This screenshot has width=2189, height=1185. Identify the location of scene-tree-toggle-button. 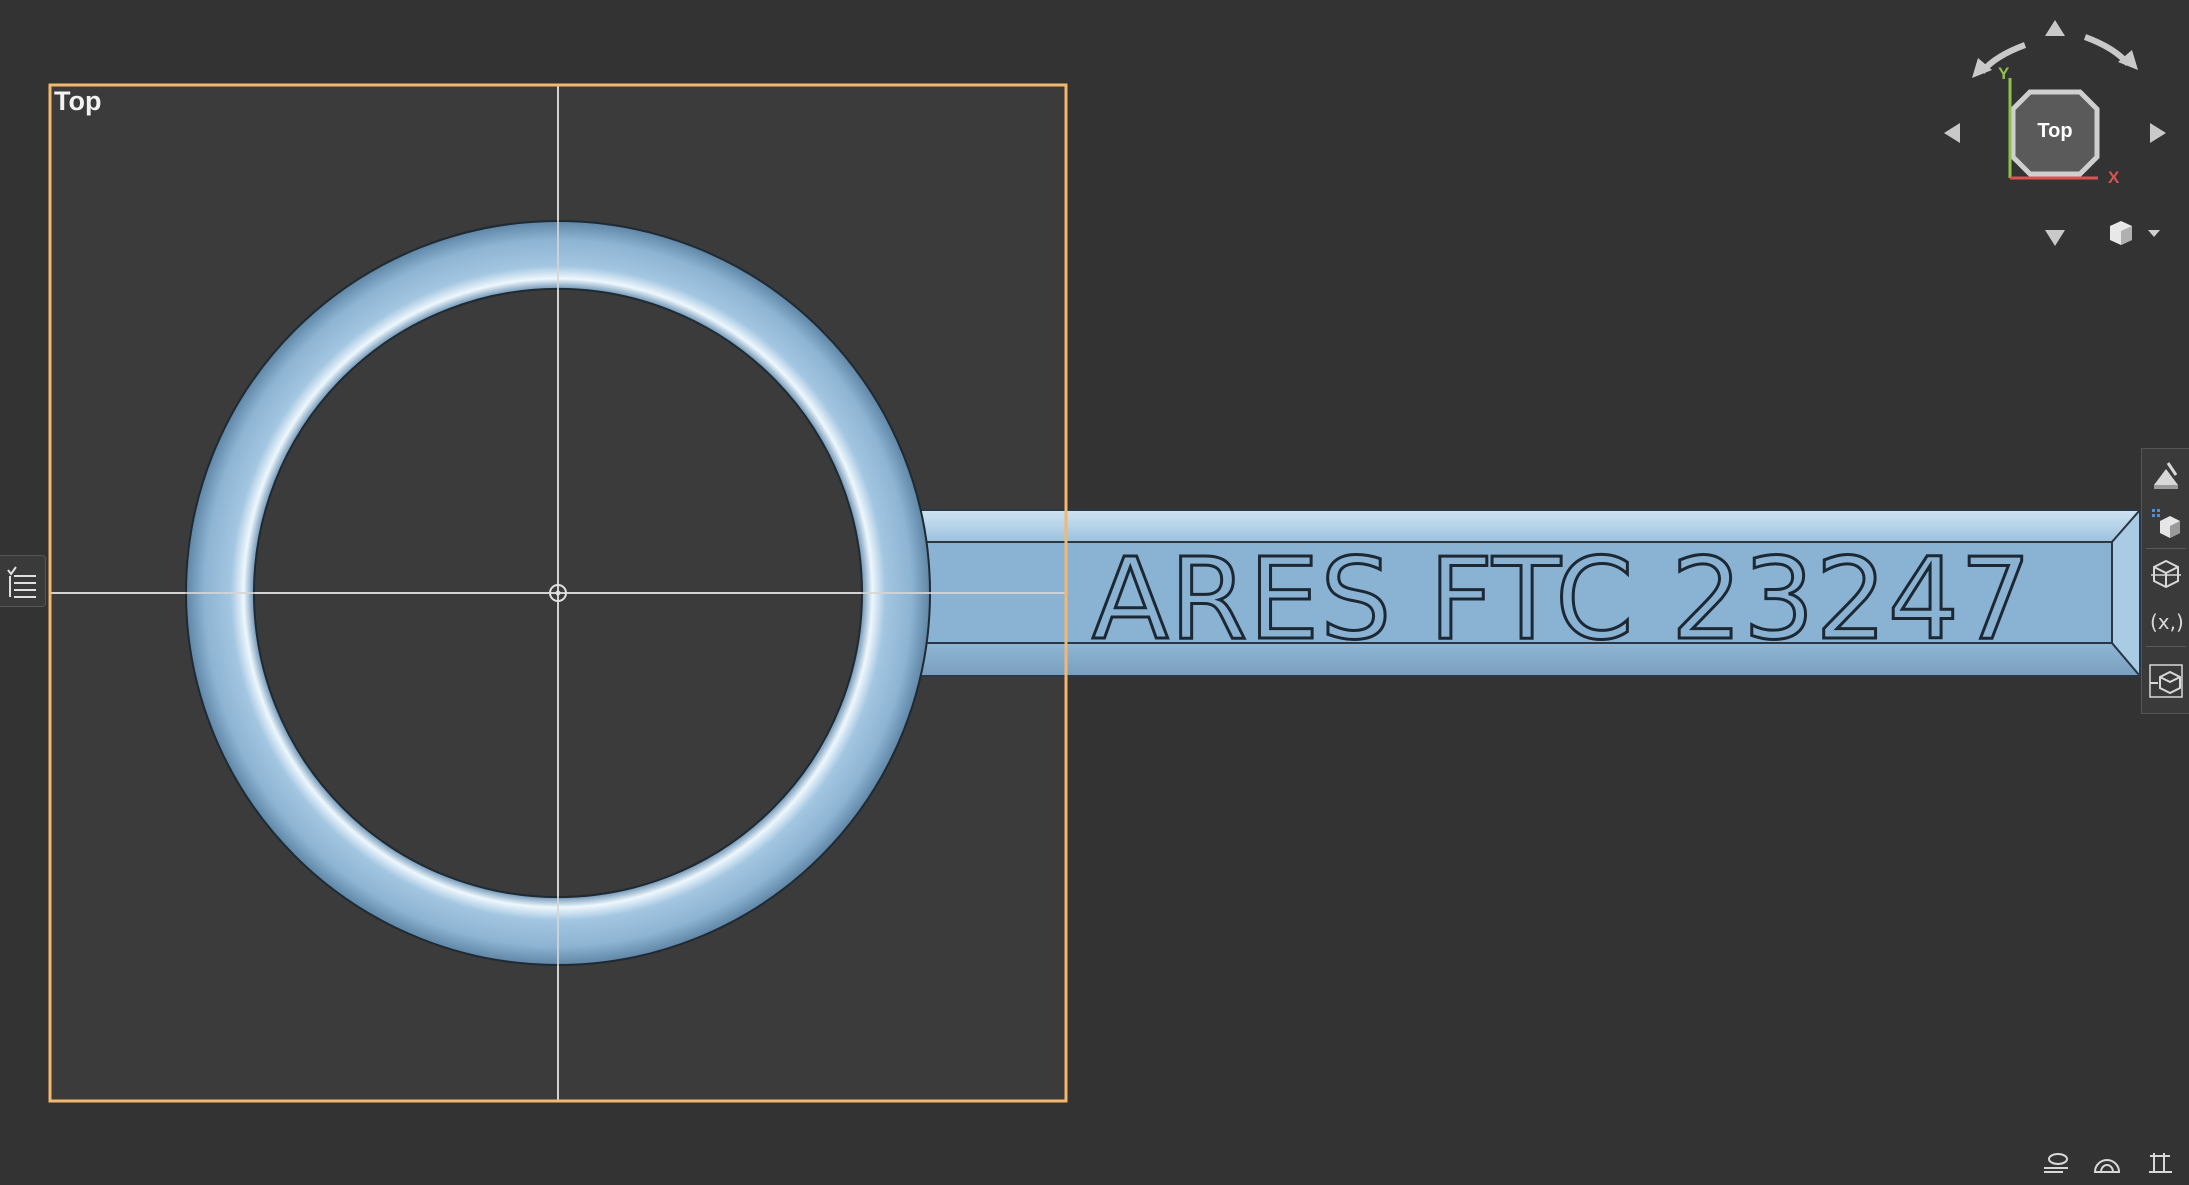
(23, 581).